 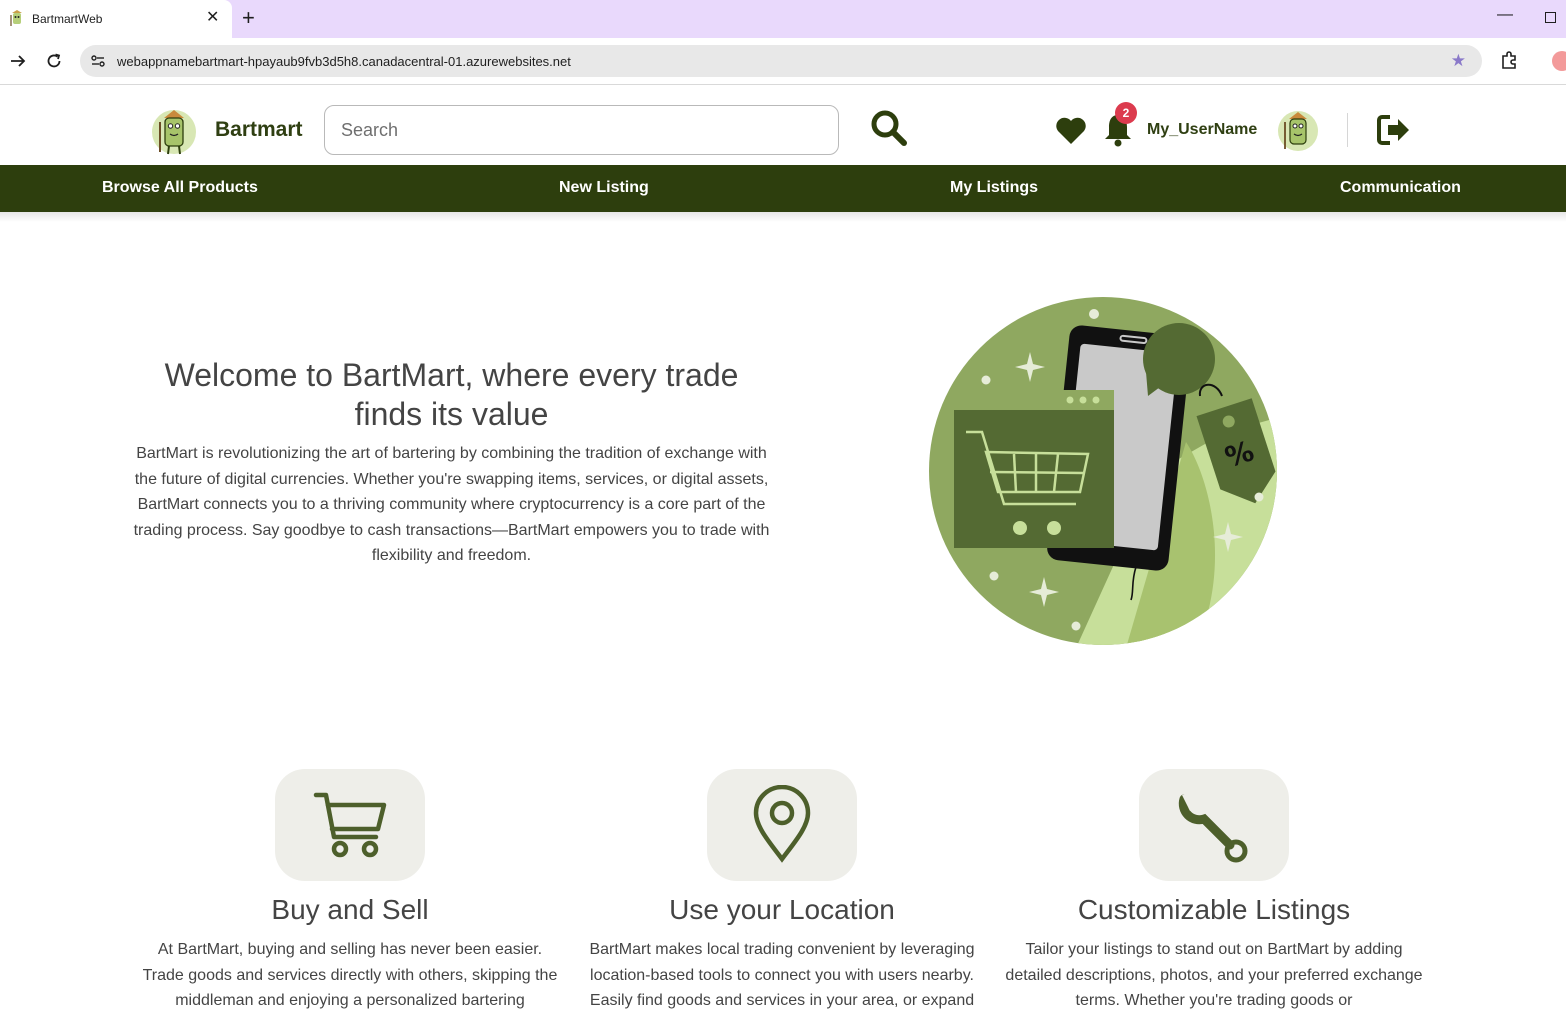 I want to click on wrench-icon, so click(x=1213, y=828).